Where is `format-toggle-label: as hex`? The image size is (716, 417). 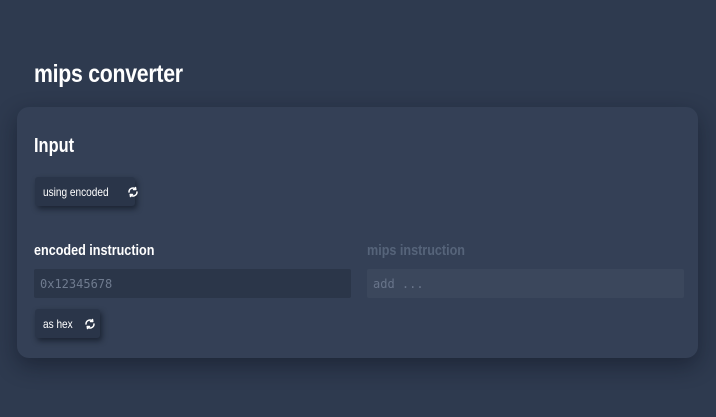 format-toggle-label: as hex is located at coordinates (58, 323).